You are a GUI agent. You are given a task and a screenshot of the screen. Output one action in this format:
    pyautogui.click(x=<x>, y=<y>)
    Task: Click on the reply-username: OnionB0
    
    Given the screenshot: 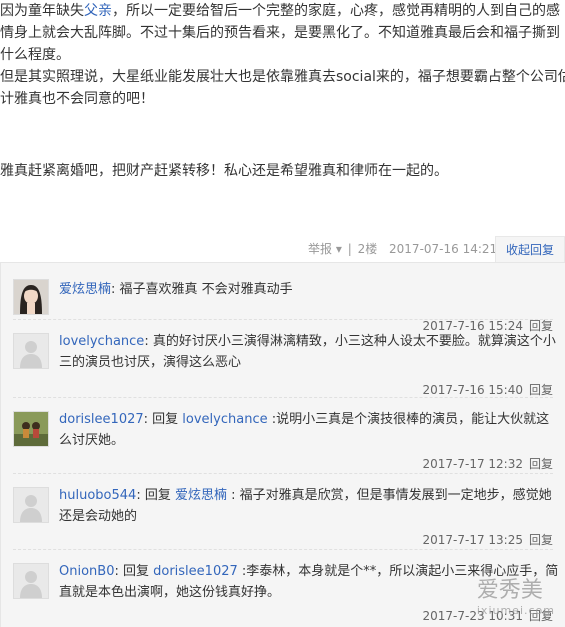 What is the action you would take?
    pyautogui.click(x=86, y=571)
    